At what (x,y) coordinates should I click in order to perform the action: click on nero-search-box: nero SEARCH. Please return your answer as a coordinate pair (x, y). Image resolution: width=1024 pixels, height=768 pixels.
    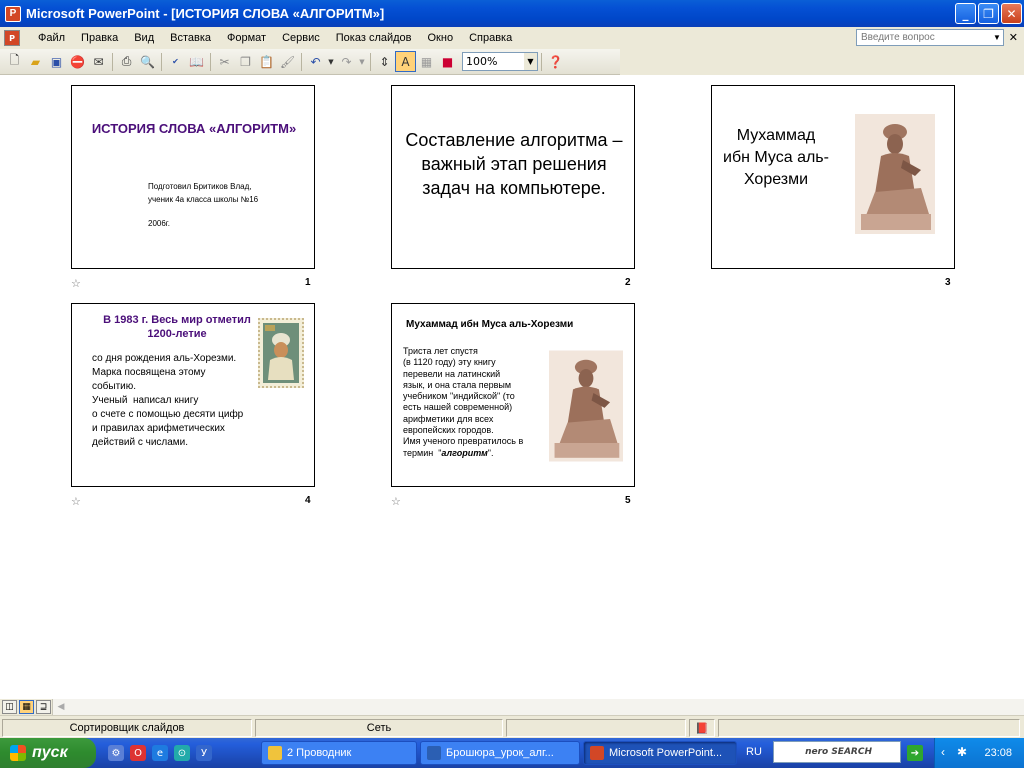
    Looking at the image, I should click on (837, 752).